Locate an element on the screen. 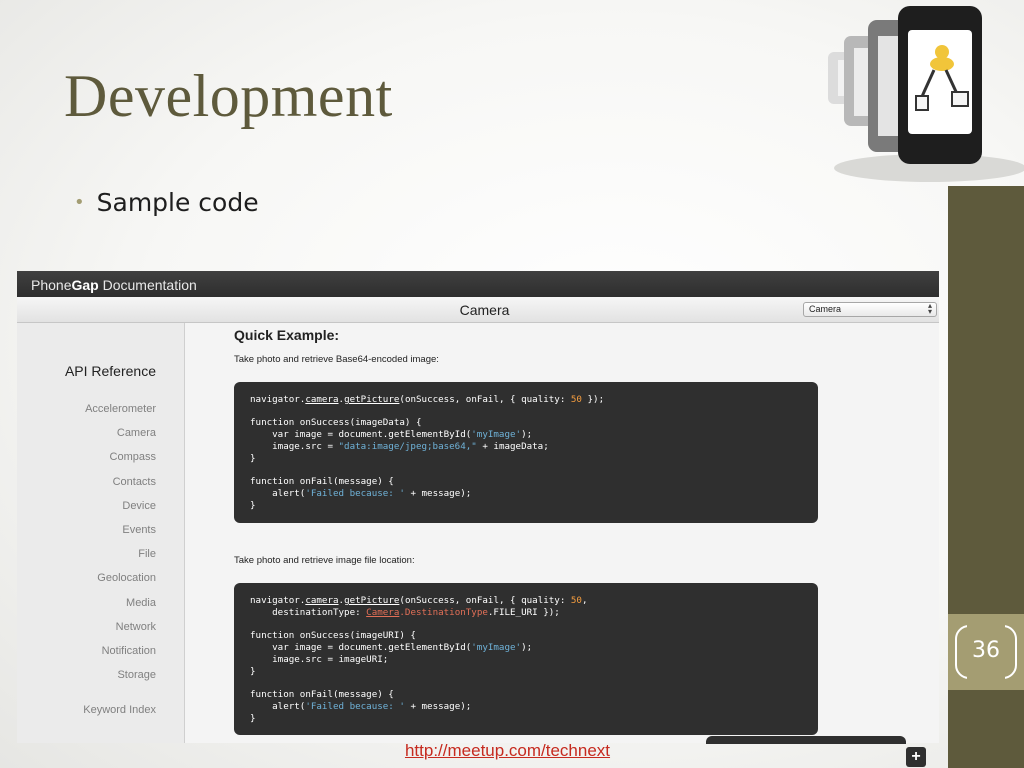 The height and width of the screenshot is (768, 1024). page-number: 36 is located at coordinates (986, 650).